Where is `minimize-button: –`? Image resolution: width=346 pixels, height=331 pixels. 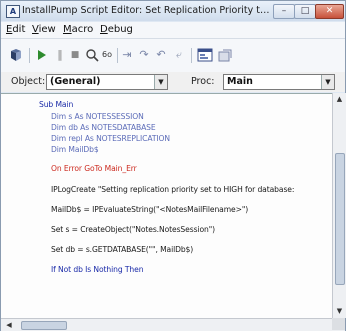
minimize-button: – is located at coordinates (284, 11).